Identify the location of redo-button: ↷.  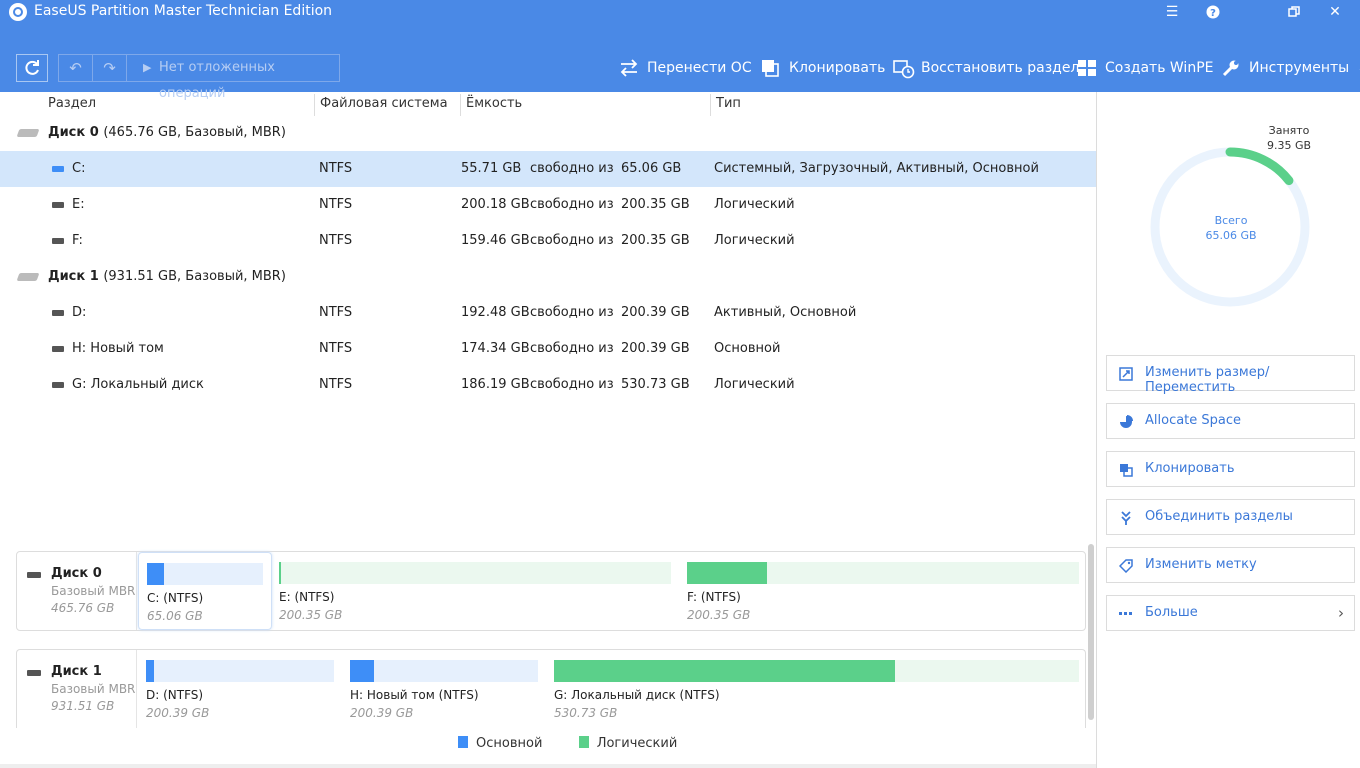
(110, 68).